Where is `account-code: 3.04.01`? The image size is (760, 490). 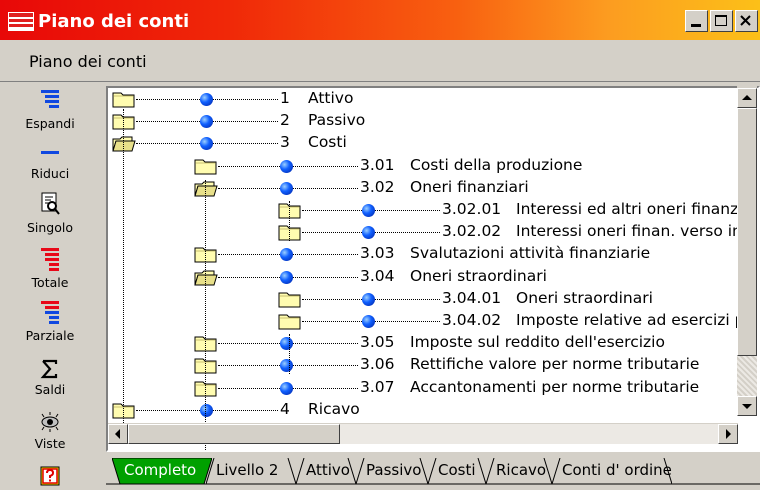 account-code: 3.04.01 is located at coordinates (472, 297).